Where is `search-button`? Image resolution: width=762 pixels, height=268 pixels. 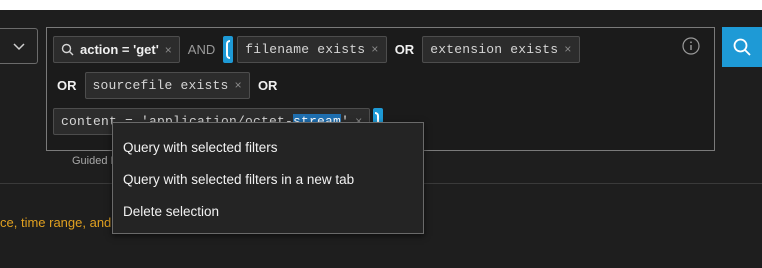
search-button is located at coordinates (742, 47).